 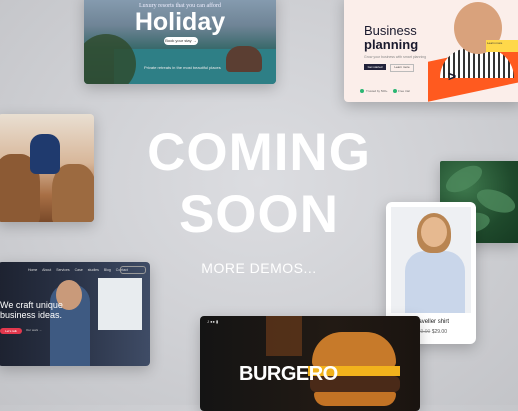 I want to click on burgero-logo: J ●● ▮, so click(x=212, y=321).